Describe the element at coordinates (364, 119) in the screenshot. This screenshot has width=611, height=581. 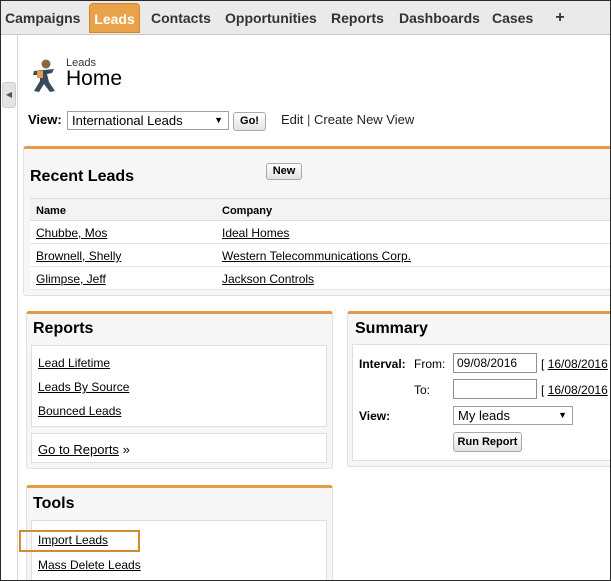
I see `create-new-view-link: Create New View` at that location.